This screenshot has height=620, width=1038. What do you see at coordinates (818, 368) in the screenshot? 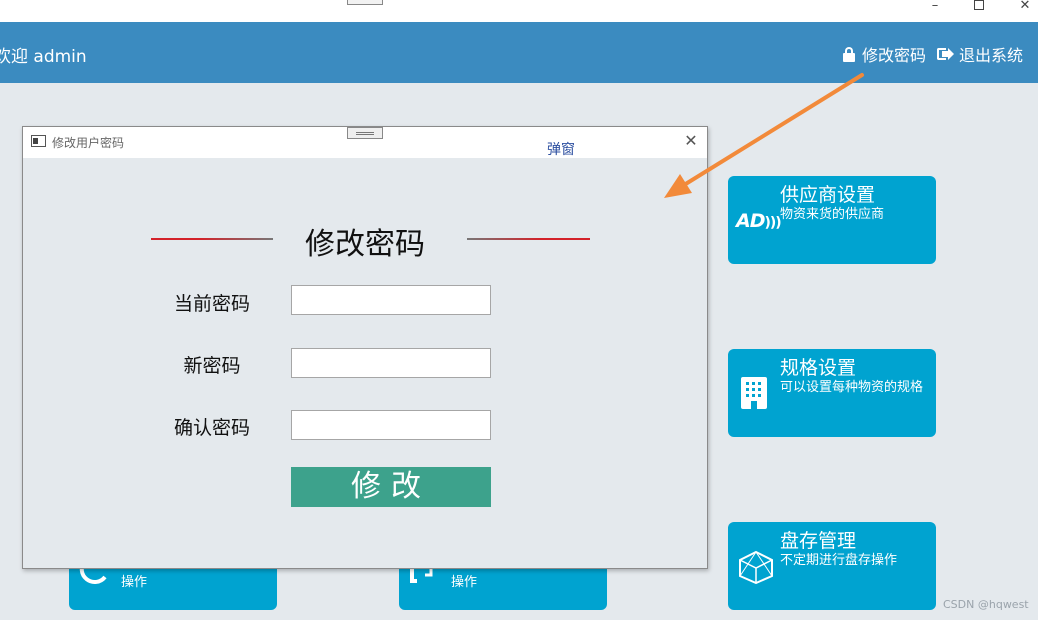
I see `tile-title: 规格设置` at bounding box center [818, 368].